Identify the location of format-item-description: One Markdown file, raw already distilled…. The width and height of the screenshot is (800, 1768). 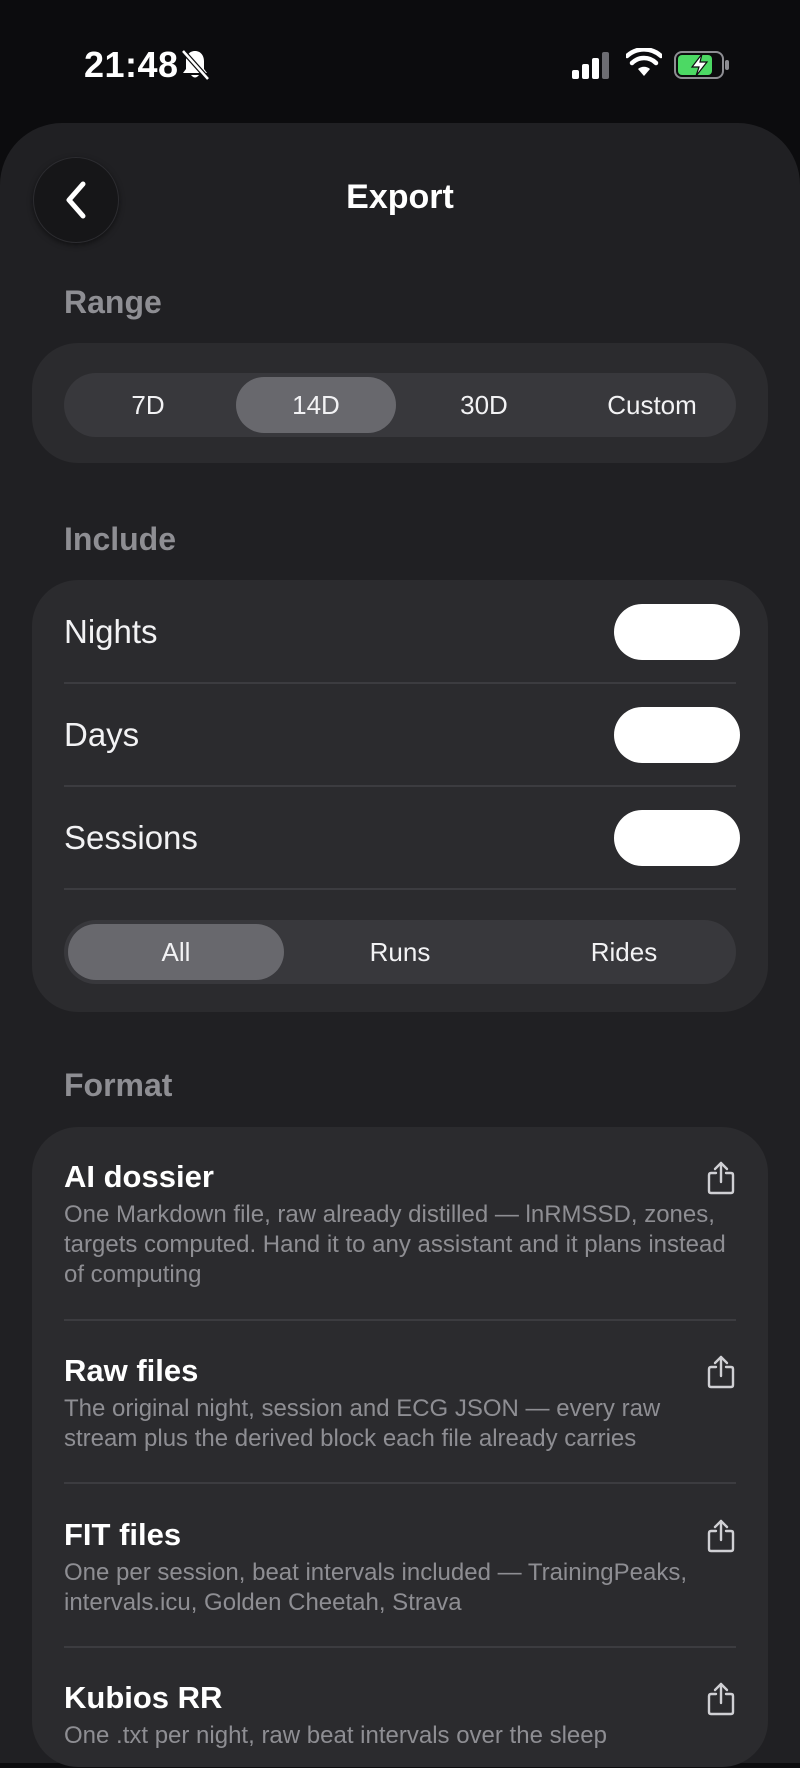
(395, 1244).